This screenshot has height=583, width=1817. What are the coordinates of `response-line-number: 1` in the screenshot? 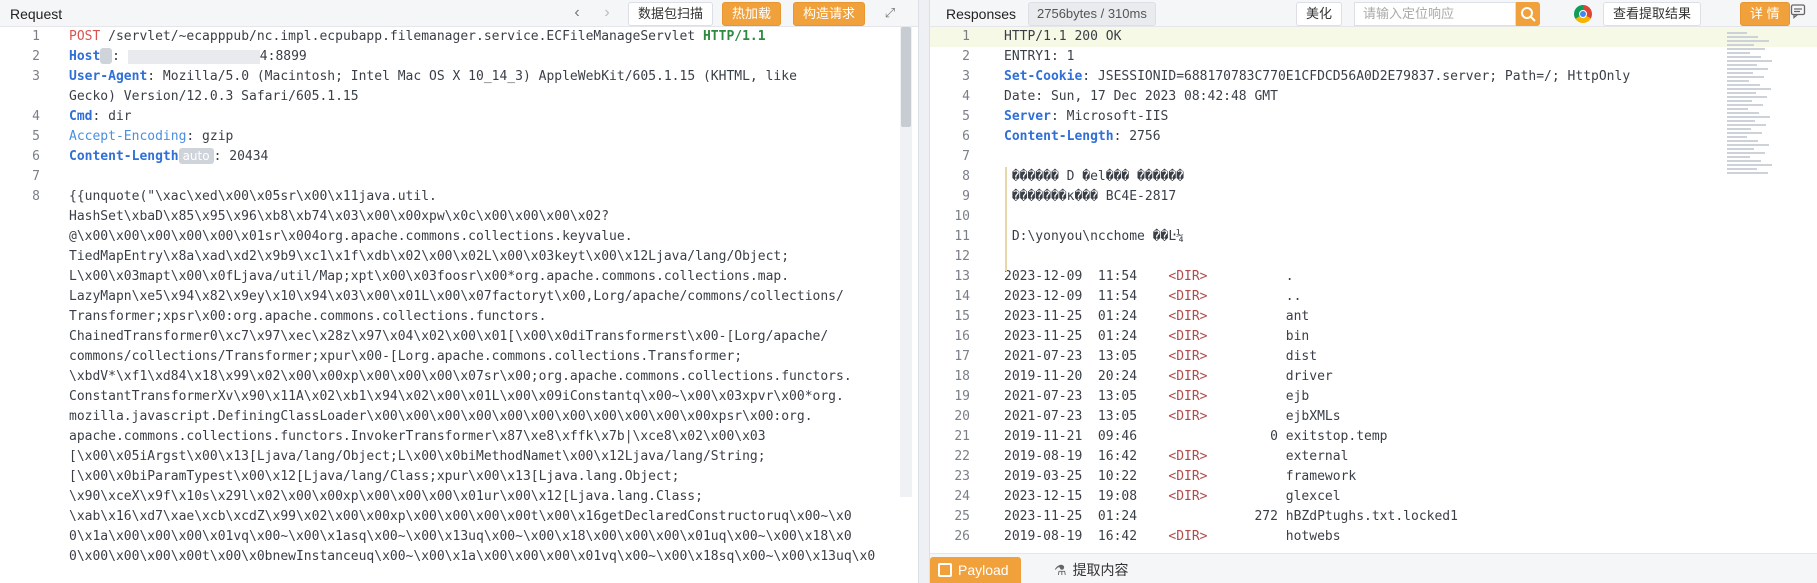 It's located at (966, 36).